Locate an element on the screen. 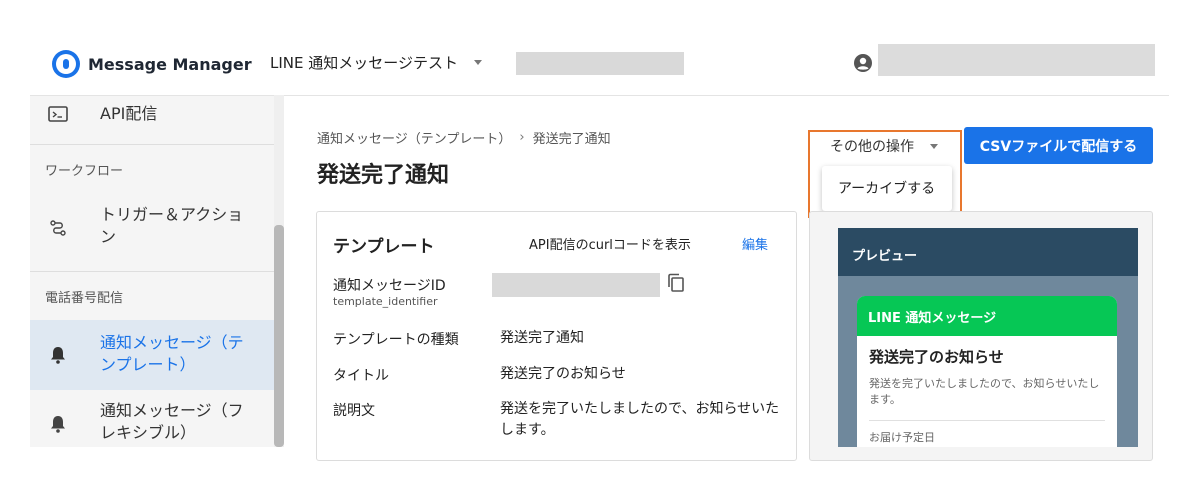 The image size is (1200, 480). preview-header: プレビュー is located at coordinates (988, 252).